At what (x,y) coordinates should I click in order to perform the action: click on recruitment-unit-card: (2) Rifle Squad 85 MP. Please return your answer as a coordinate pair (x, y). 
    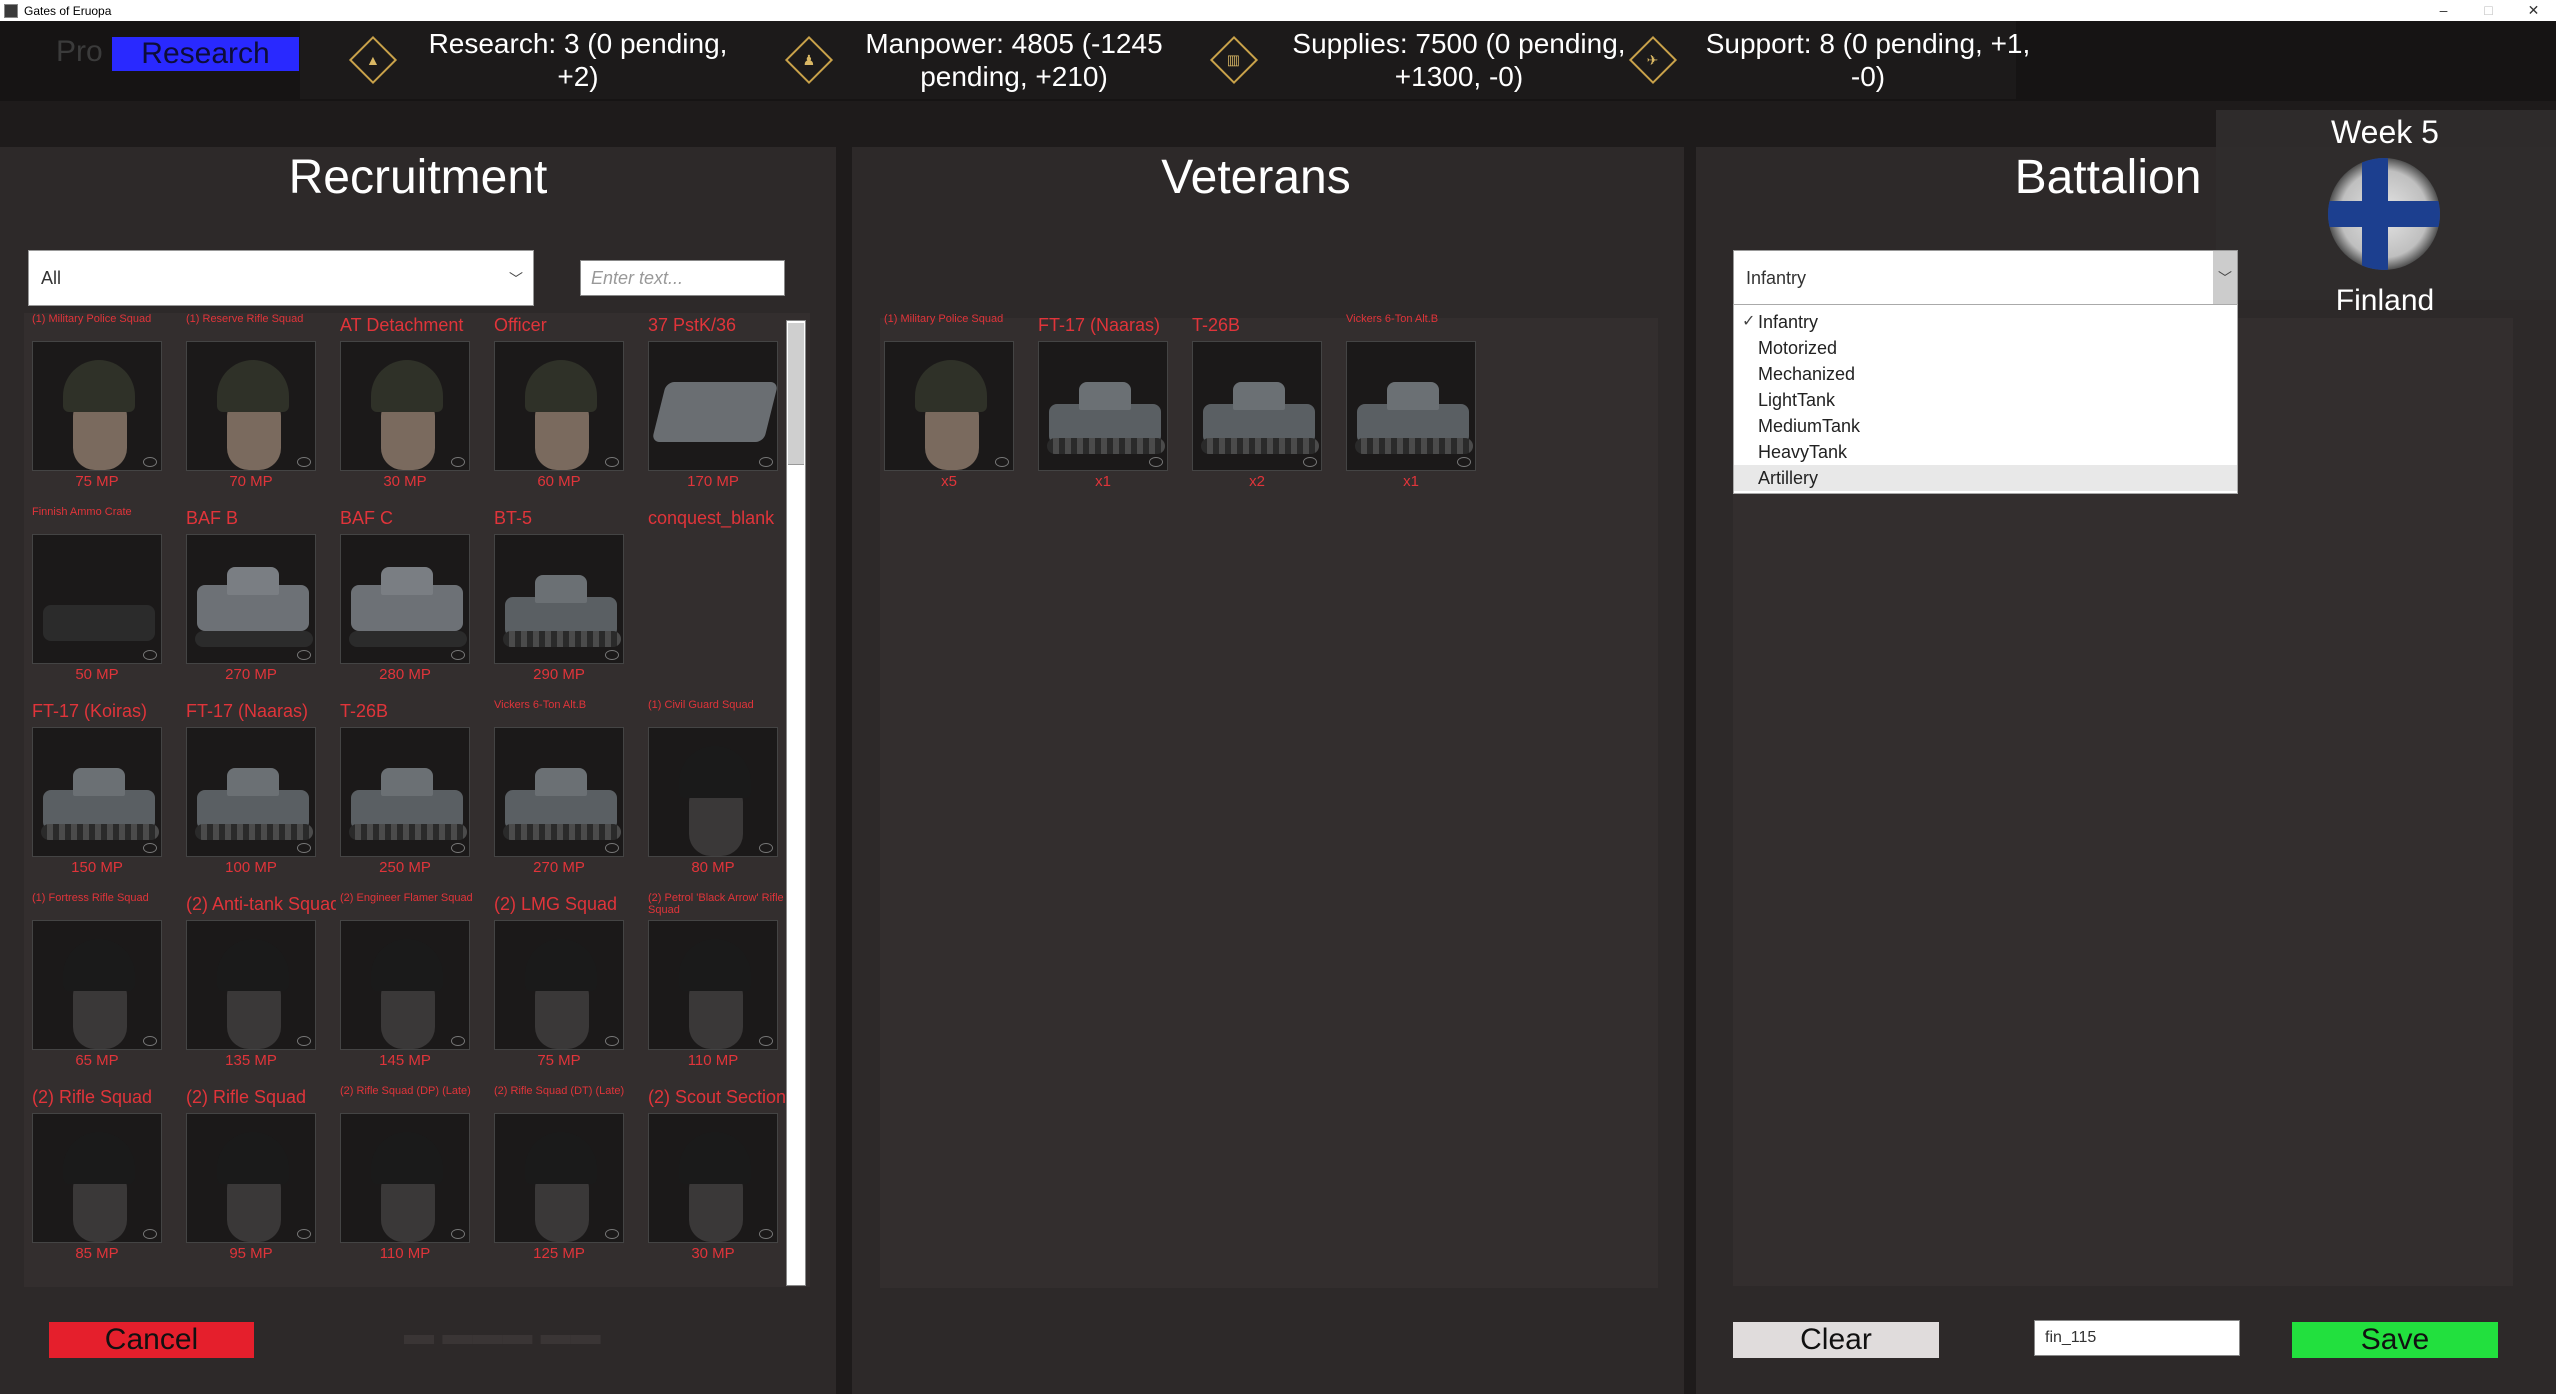
    Looking at the image, I should click on (103, 1176).